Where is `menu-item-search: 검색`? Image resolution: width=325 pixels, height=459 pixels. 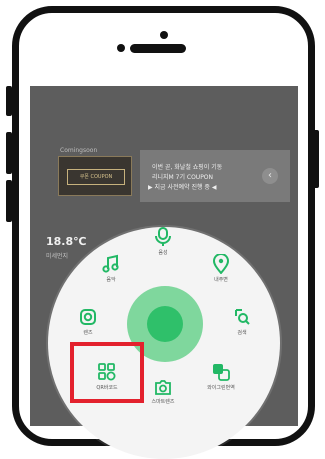
menu-item-search: 검색 is located at coordinates (242, 321).